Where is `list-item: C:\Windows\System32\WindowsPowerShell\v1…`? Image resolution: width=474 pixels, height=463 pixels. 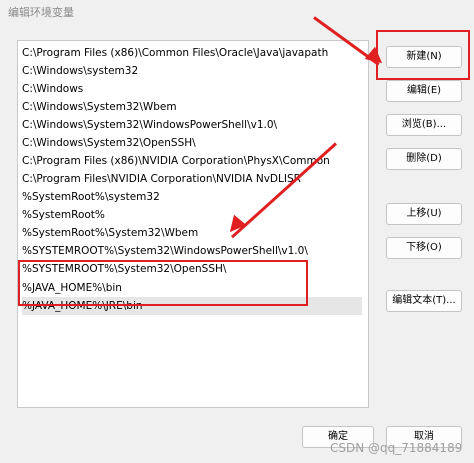
list-item: C:\Windows\System32\WindowsPowerShell\v1… is located at coordinates (192, 125).